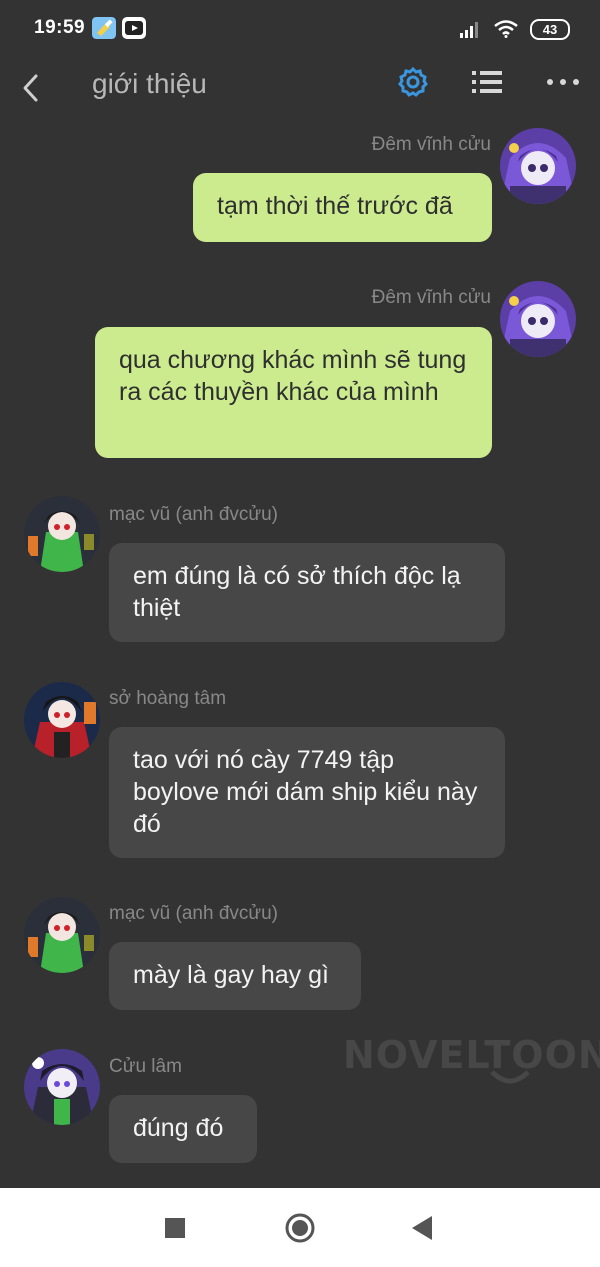  What do you see at coordinates (175, 1228) in the screenshot?
I see `recents-square-icon` at bounding box center [175, 1228].